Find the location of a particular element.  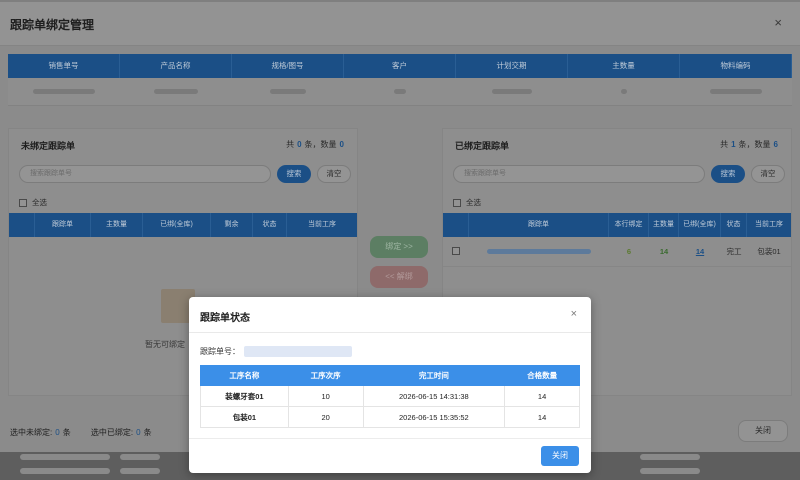

modal-close-button: 关闭 is located at coordinates (560, 456).